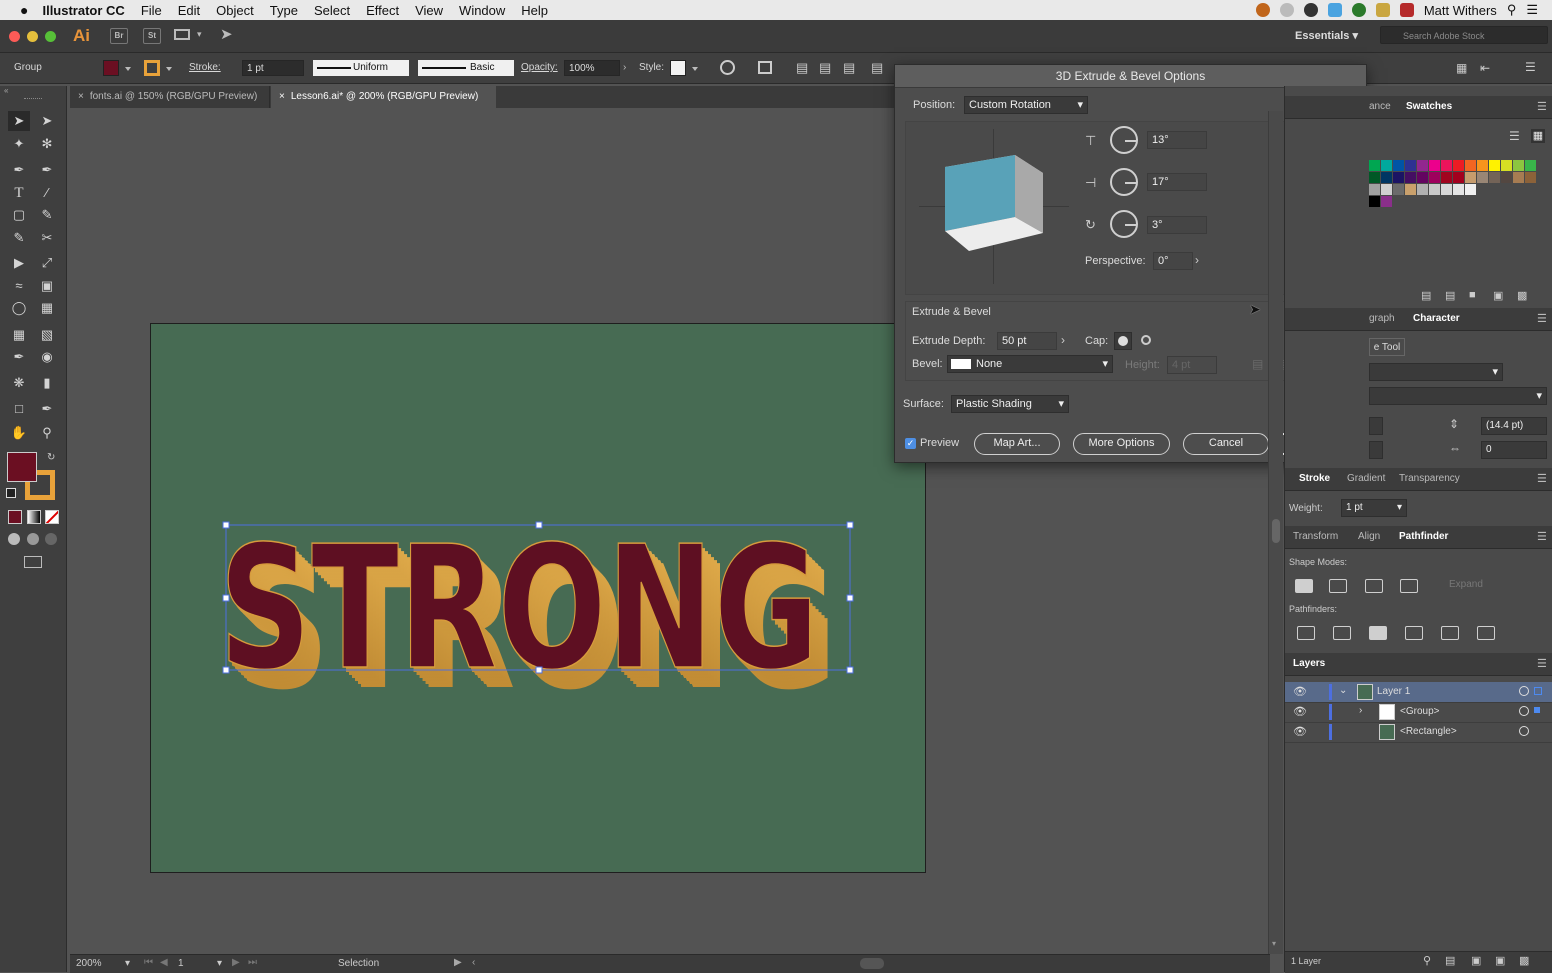 The image size is (1552, 973). What do you see at coordinates (825, 68) in the screenshot?
I see `align-center-icon: ▤` at bounding box center [825, 68].